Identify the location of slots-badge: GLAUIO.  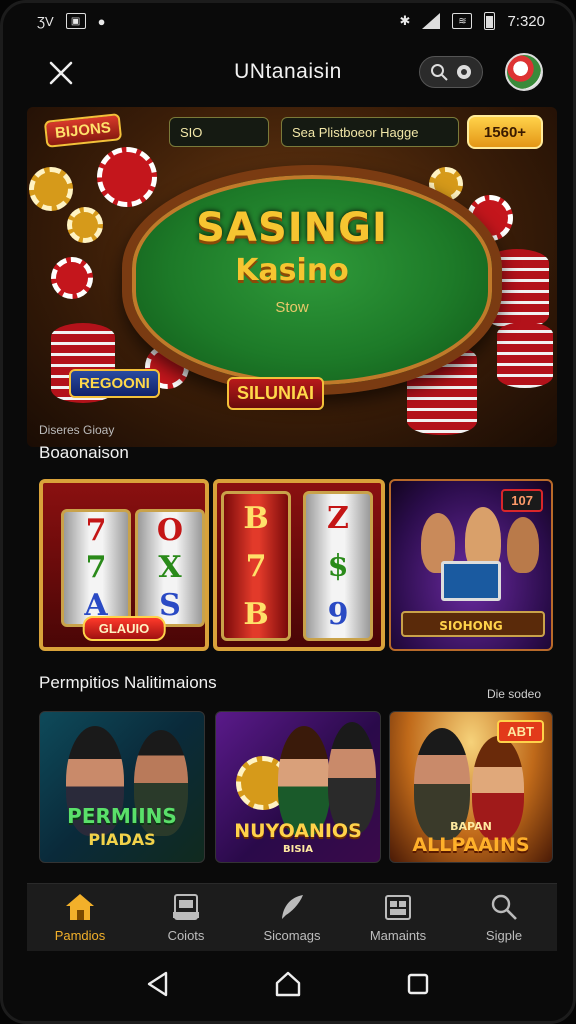
(124, 628).